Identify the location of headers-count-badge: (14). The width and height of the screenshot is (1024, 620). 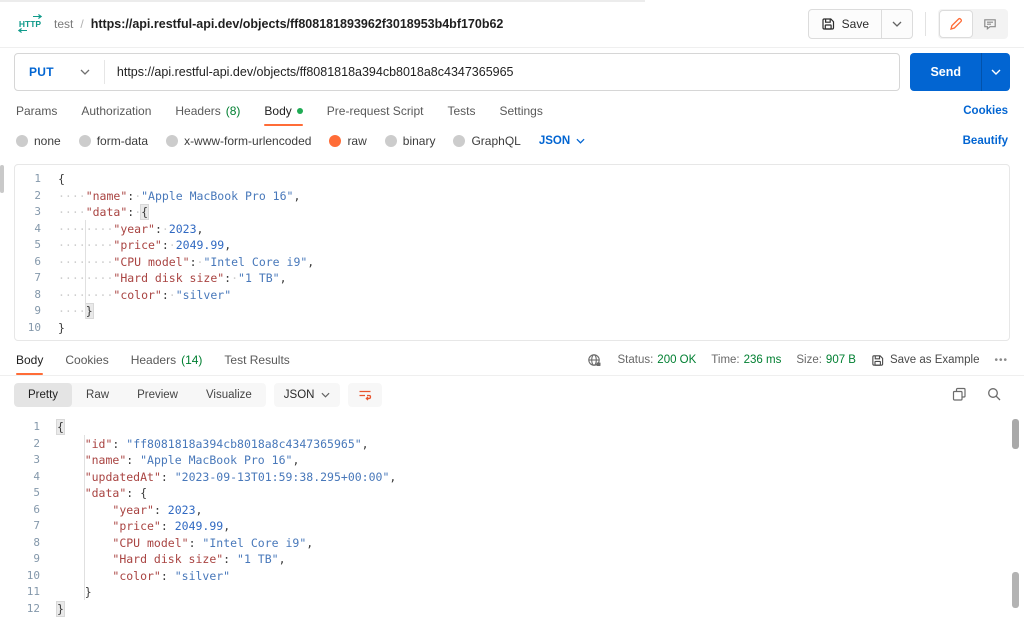
(192, 360).